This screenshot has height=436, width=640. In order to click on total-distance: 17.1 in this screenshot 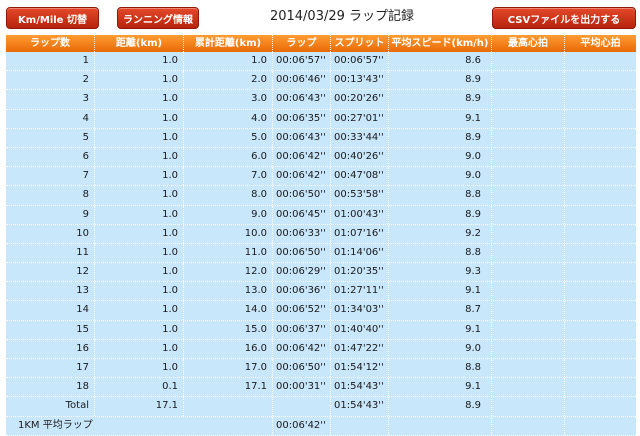, I will do `click(139, 406)`.